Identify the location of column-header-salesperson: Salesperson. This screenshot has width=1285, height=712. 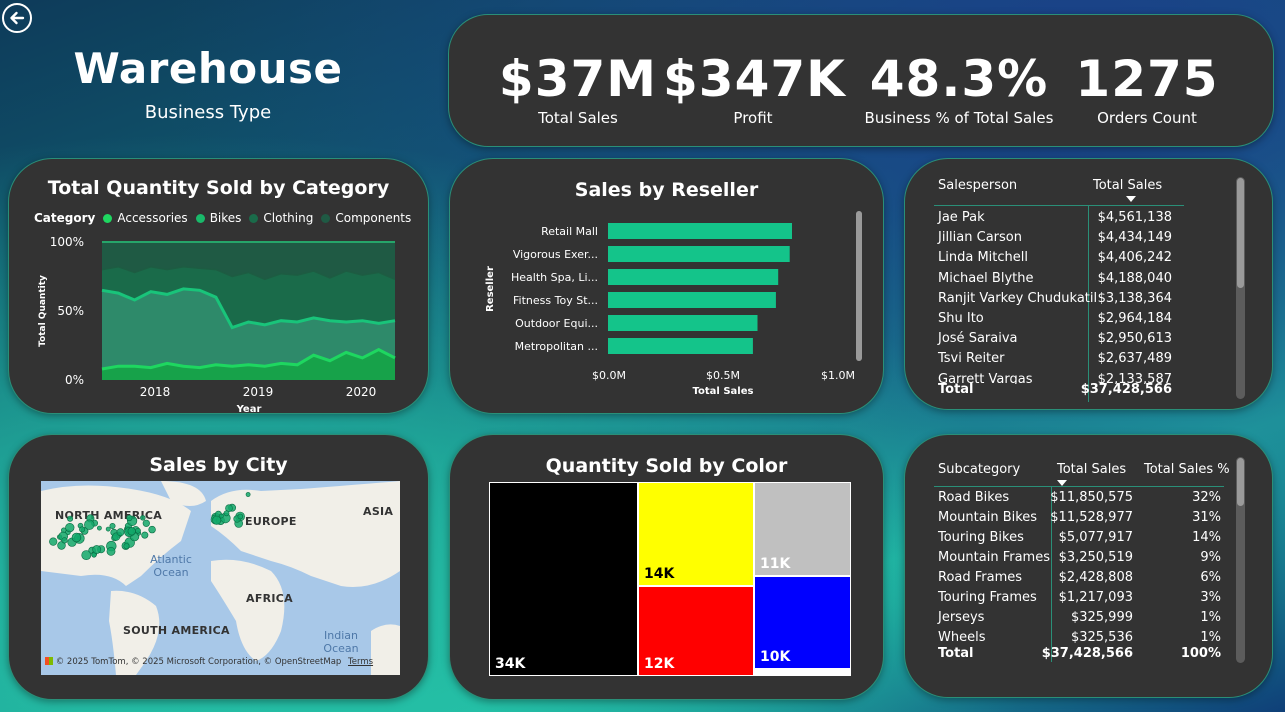
(977, 185).